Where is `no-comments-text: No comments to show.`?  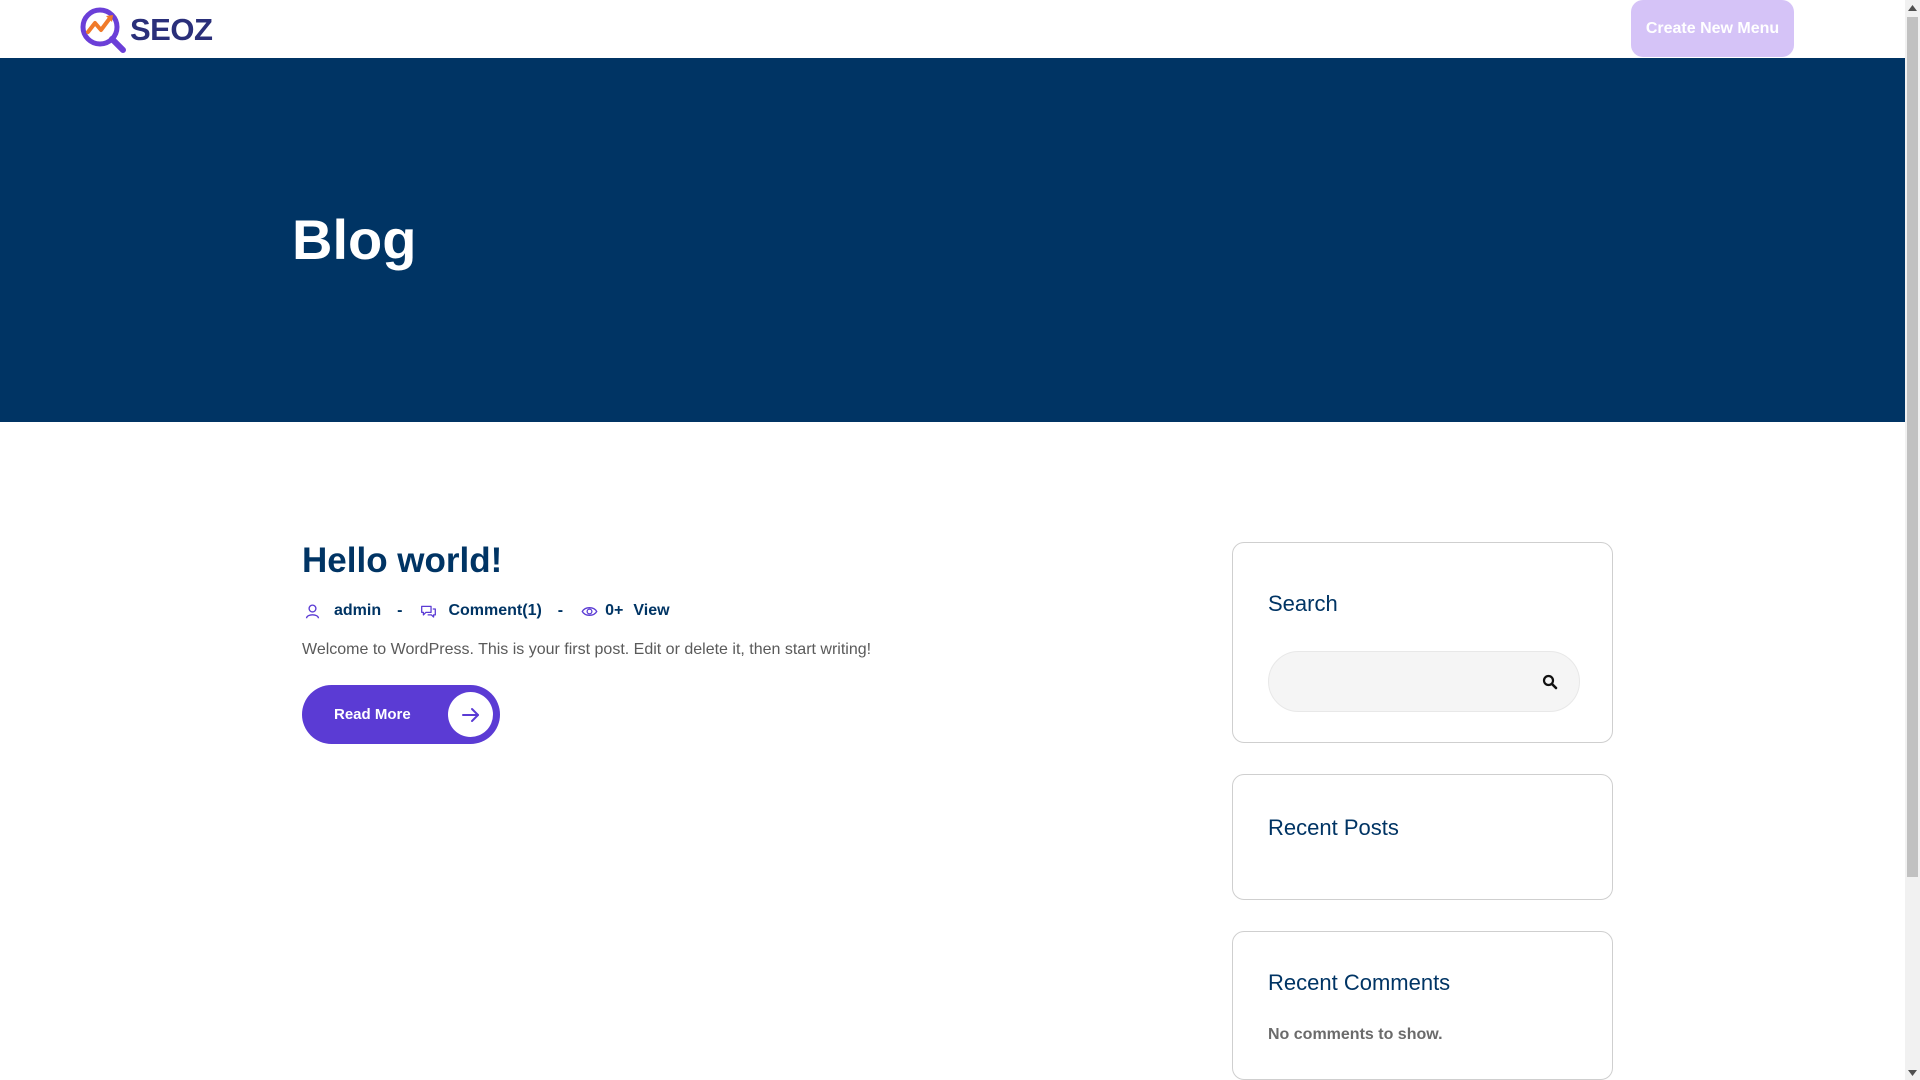
no-comments-text: No comments to show. is located at coordinates (1355, 1034).